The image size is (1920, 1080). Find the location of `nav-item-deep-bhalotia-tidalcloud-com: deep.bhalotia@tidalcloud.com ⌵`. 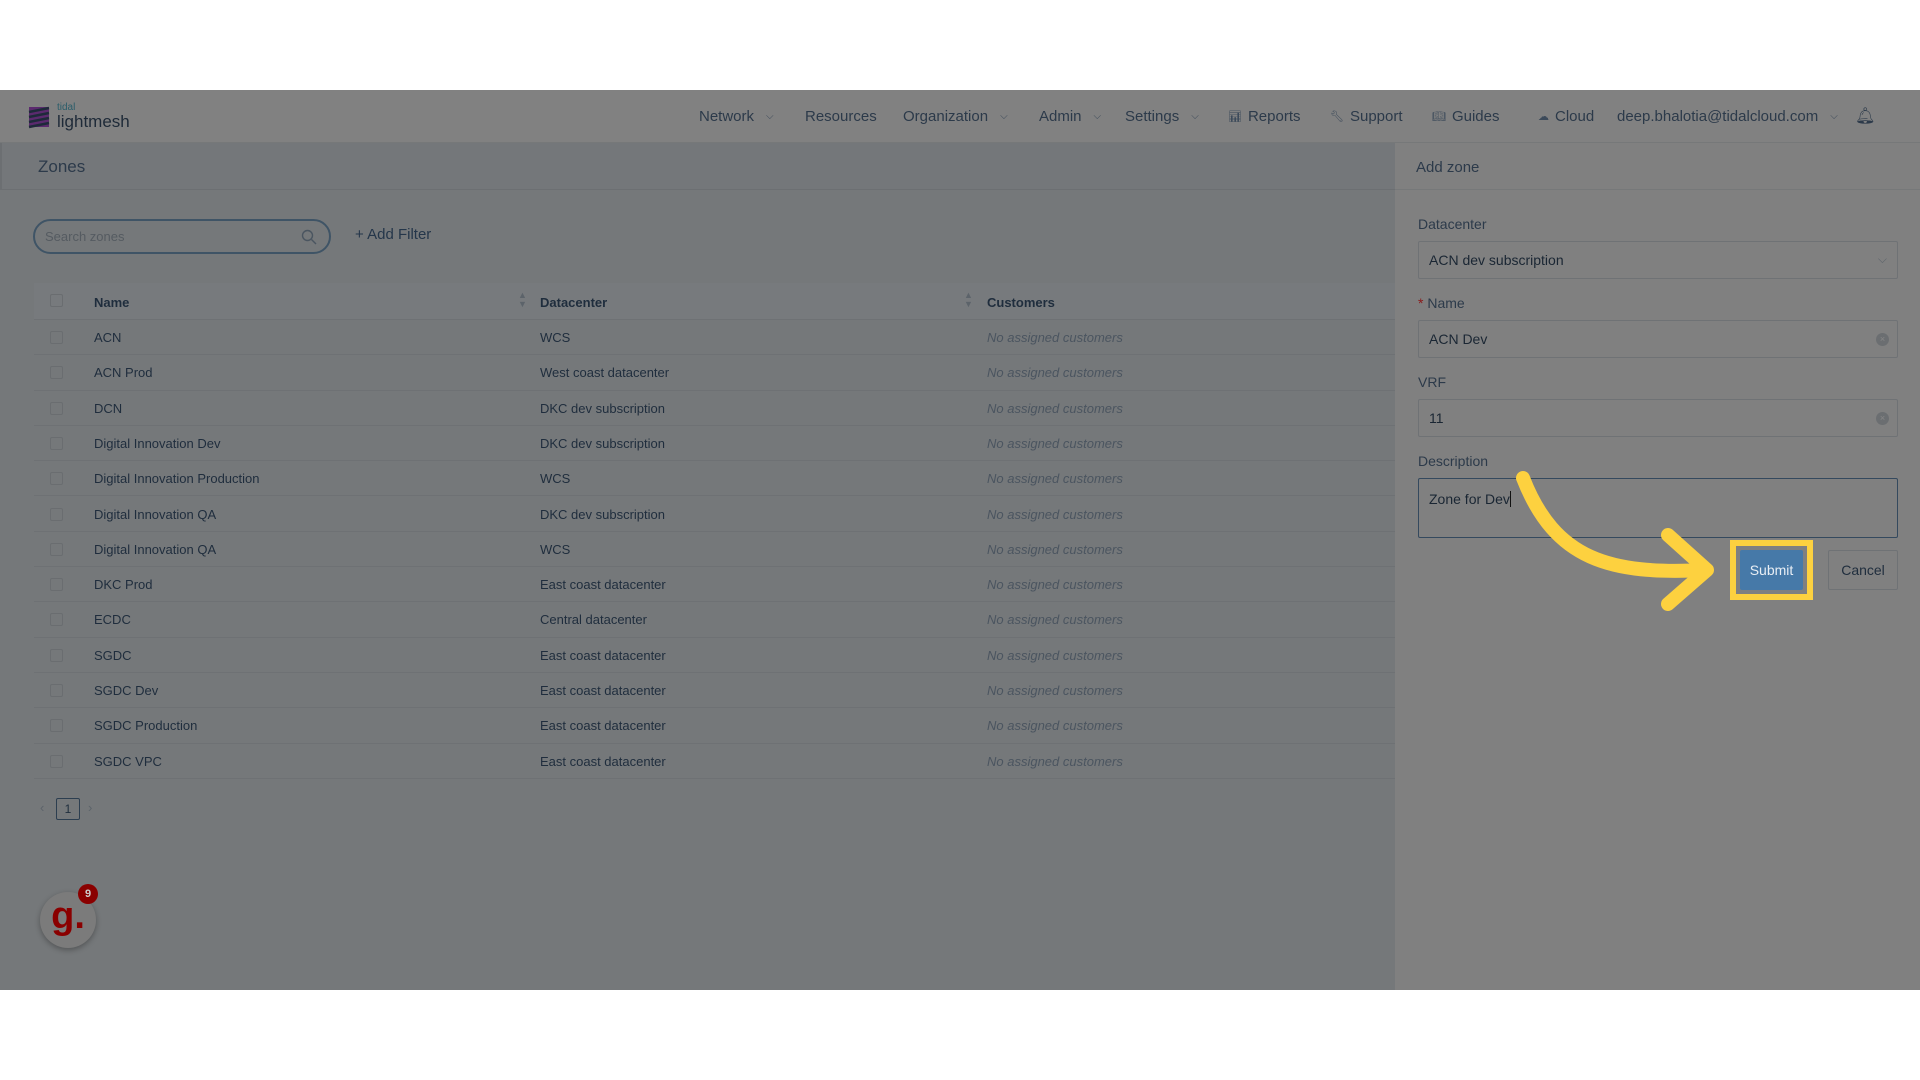

nav-item-deep-bhalotia-tidalcloud-com: deep.bhalotia@tidalcloud.com ⌵ is located at coordinates (1727, 116).